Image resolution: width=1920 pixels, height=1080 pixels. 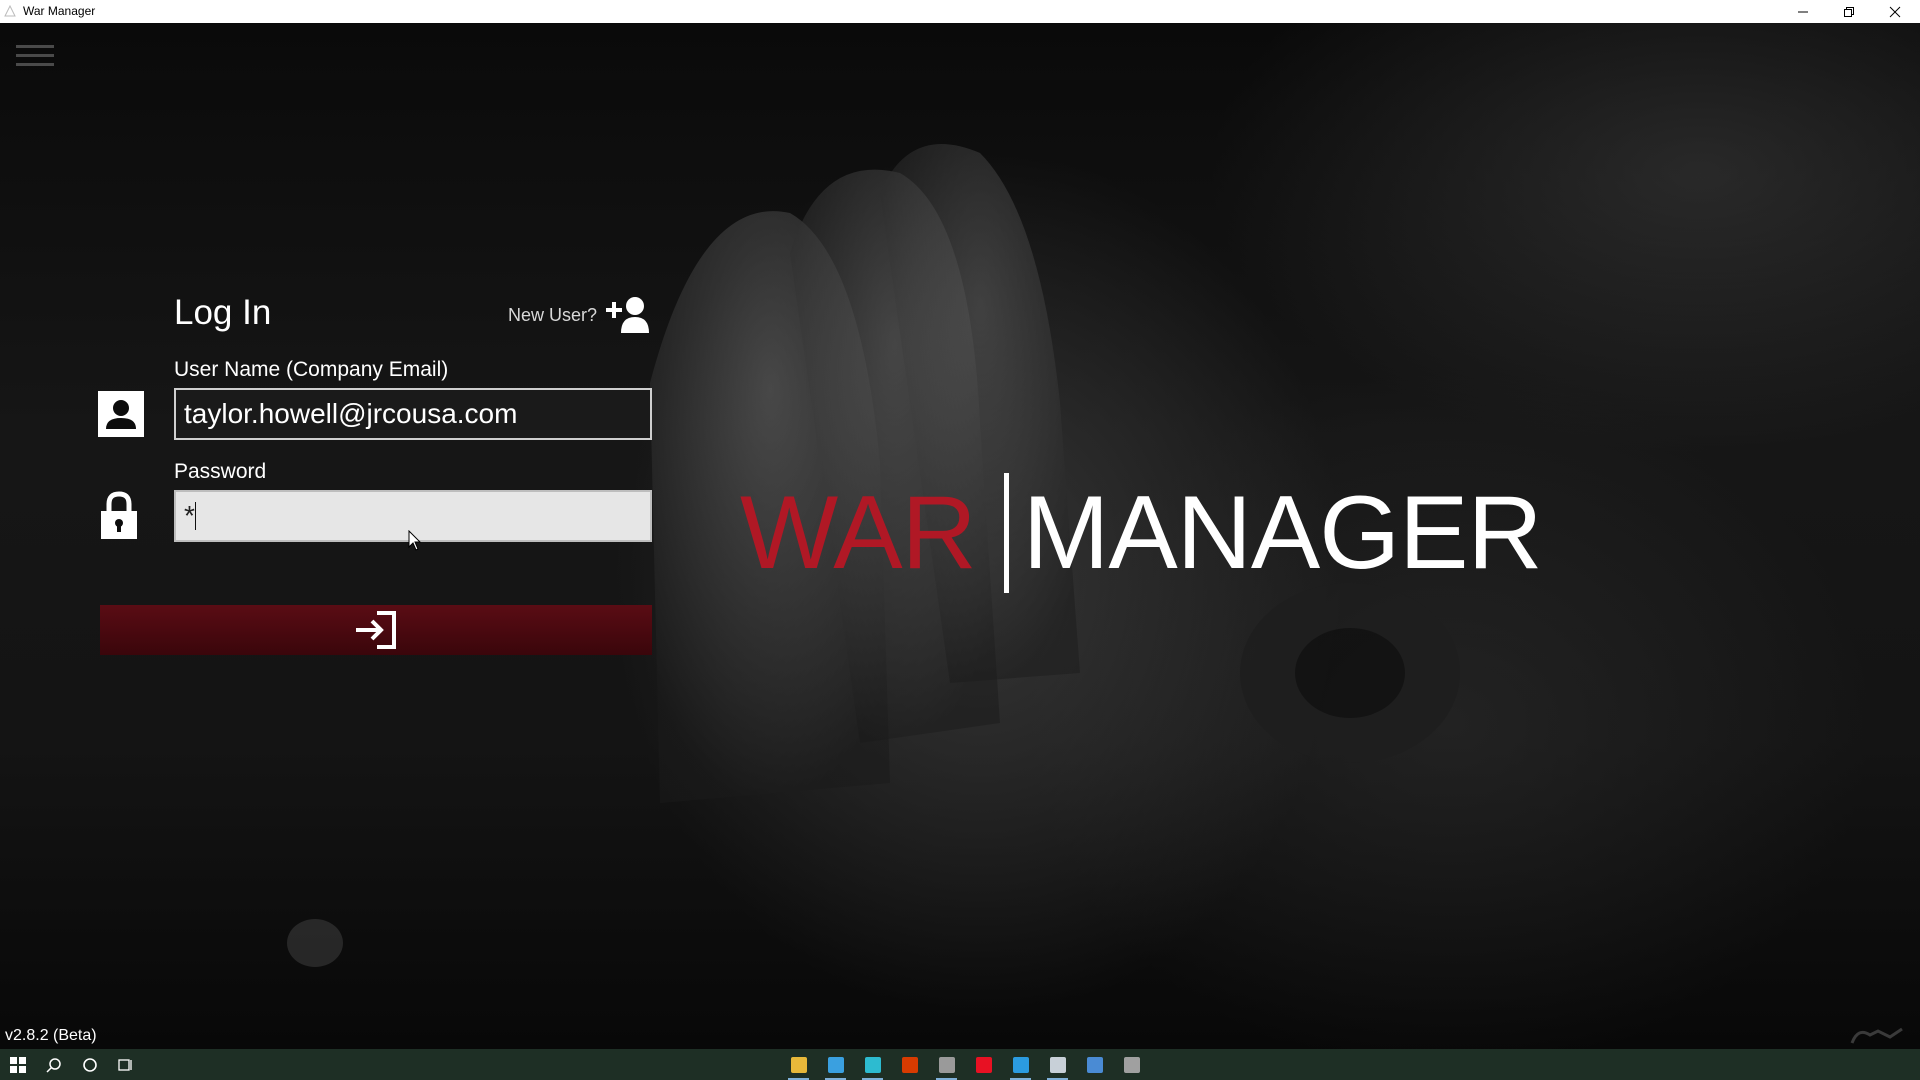 I want to click on cortana-icon, so click(x=90, y=1064).